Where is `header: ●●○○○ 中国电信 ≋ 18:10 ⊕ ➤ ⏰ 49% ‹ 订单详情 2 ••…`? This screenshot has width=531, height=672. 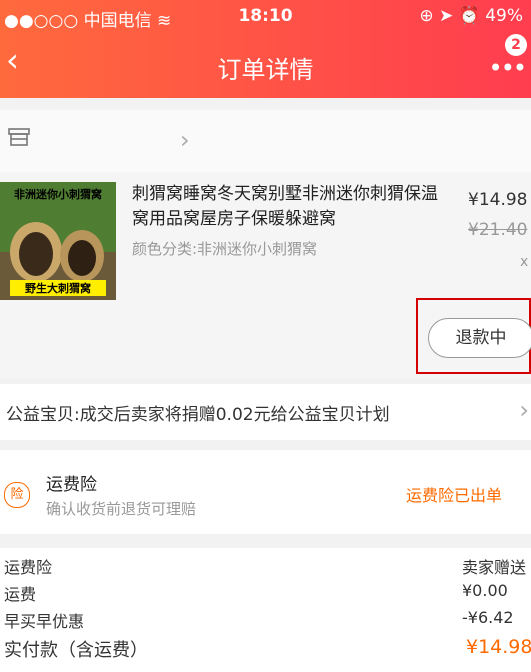 header: ●●○○○ 中国电信 ≋ 18:10 ⊕ ➤ ⏰ 49% ‹ 订单详情 2 ••… is located at coordinates (265, 49).